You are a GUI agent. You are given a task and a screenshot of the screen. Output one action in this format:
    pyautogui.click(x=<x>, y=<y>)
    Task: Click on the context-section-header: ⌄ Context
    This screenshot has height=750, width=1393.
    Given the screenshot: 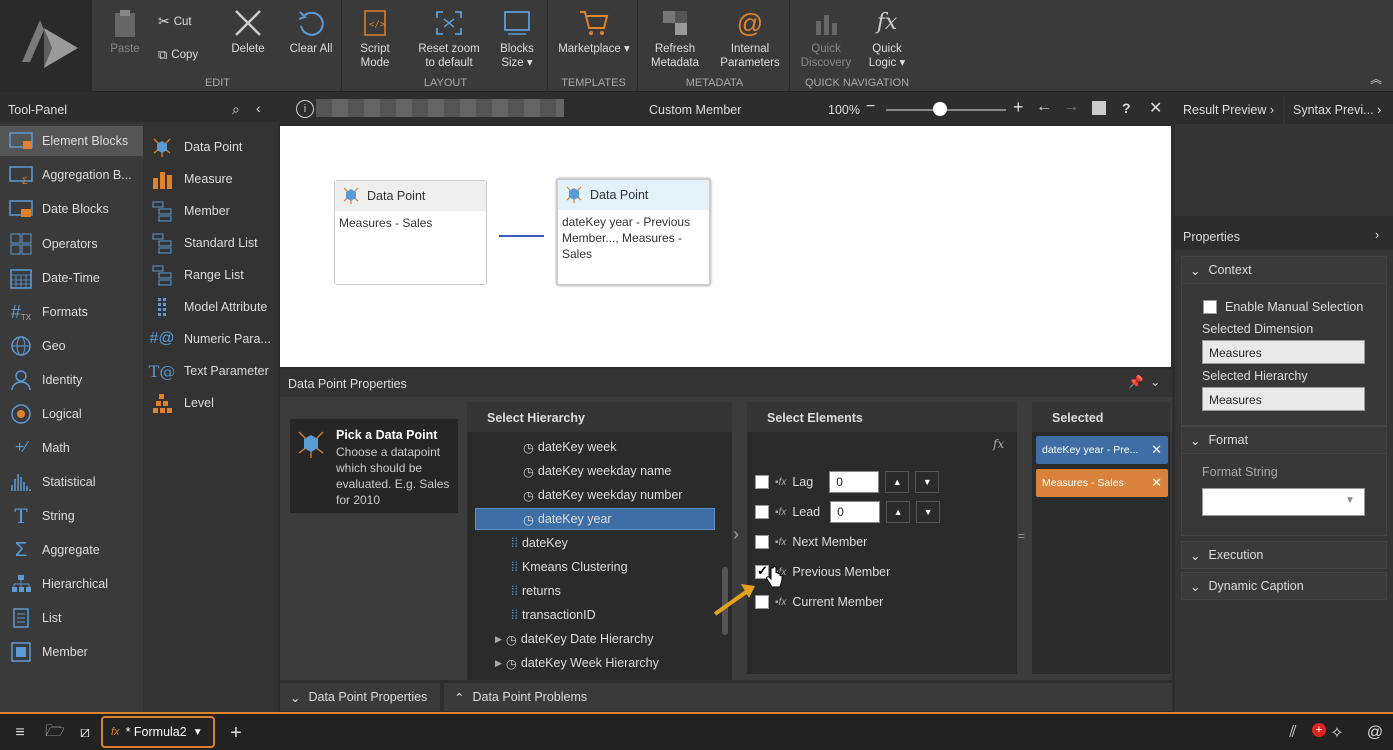 What is the action you would take?
    pyautogui.click(x=1284, y=270)
    